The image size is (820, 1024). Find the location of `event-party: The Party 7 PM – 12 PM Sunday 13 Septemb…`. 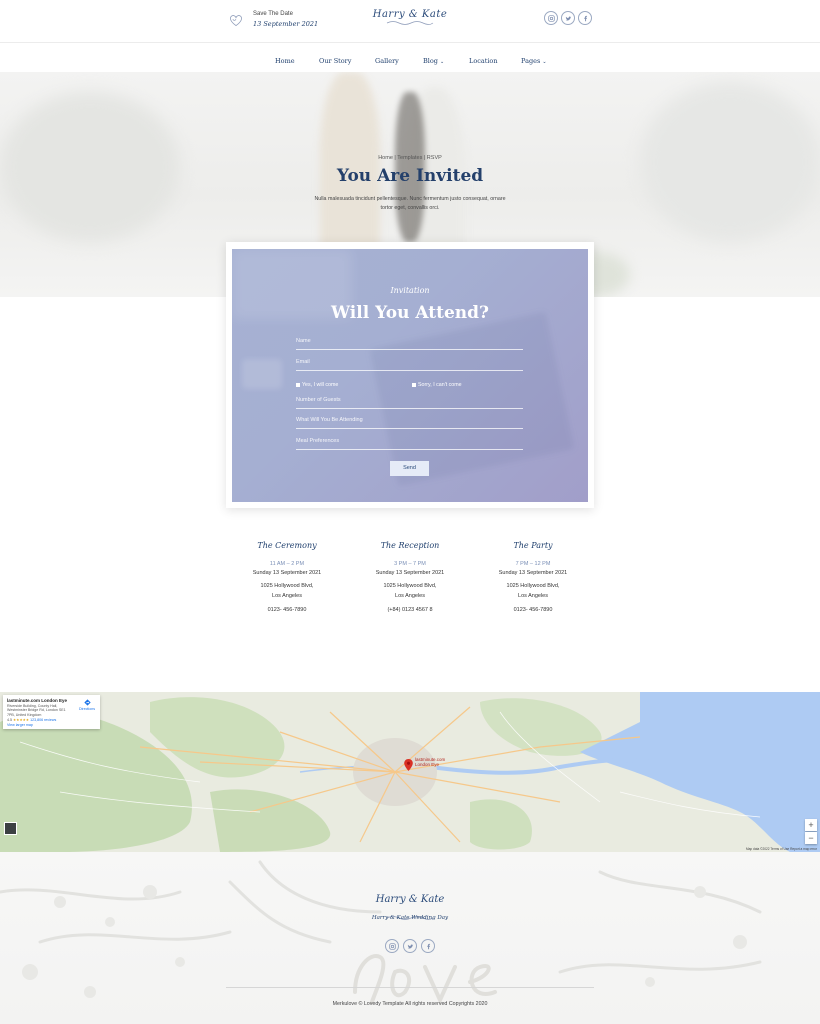

event-party: The Party 7 PM – 12 PM Sunday 13 Septemb… is located at coordinates (533, 577).